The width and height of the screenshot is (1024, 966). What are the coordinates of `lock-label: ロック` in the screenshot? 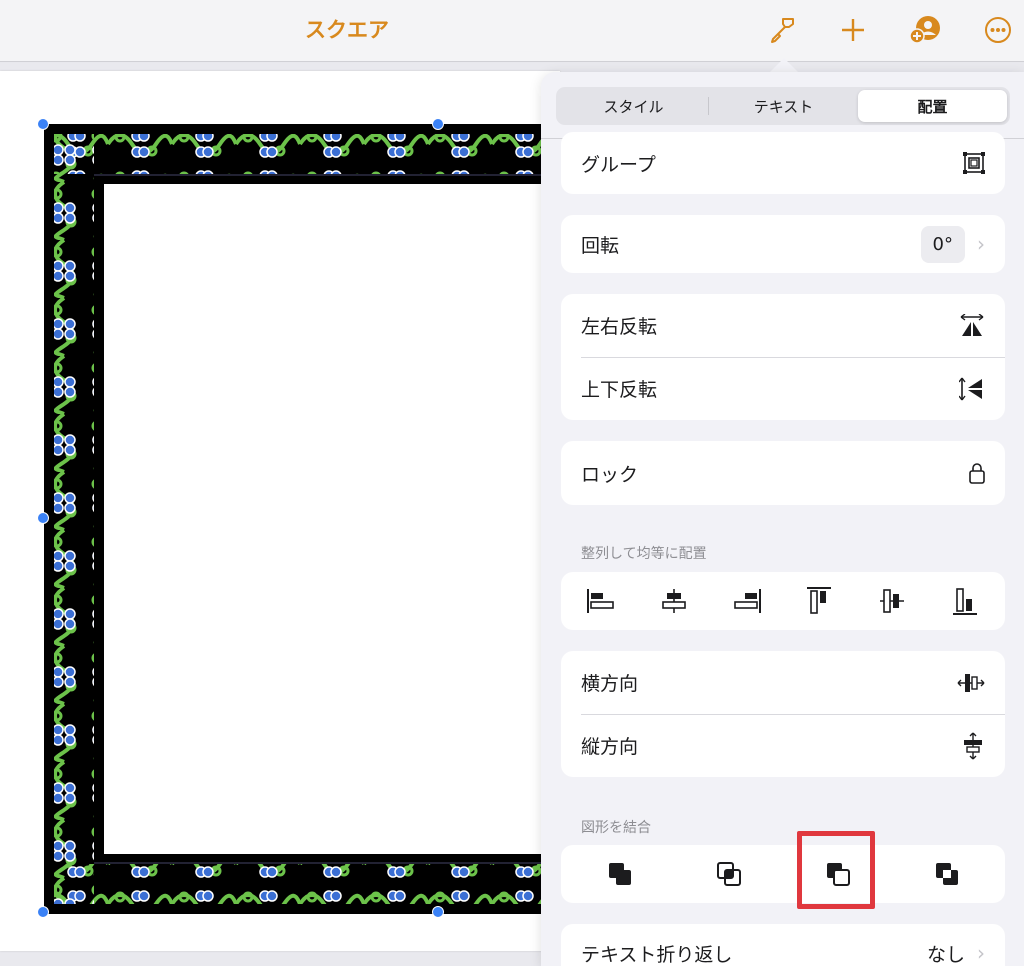 It's located at (610, 474).